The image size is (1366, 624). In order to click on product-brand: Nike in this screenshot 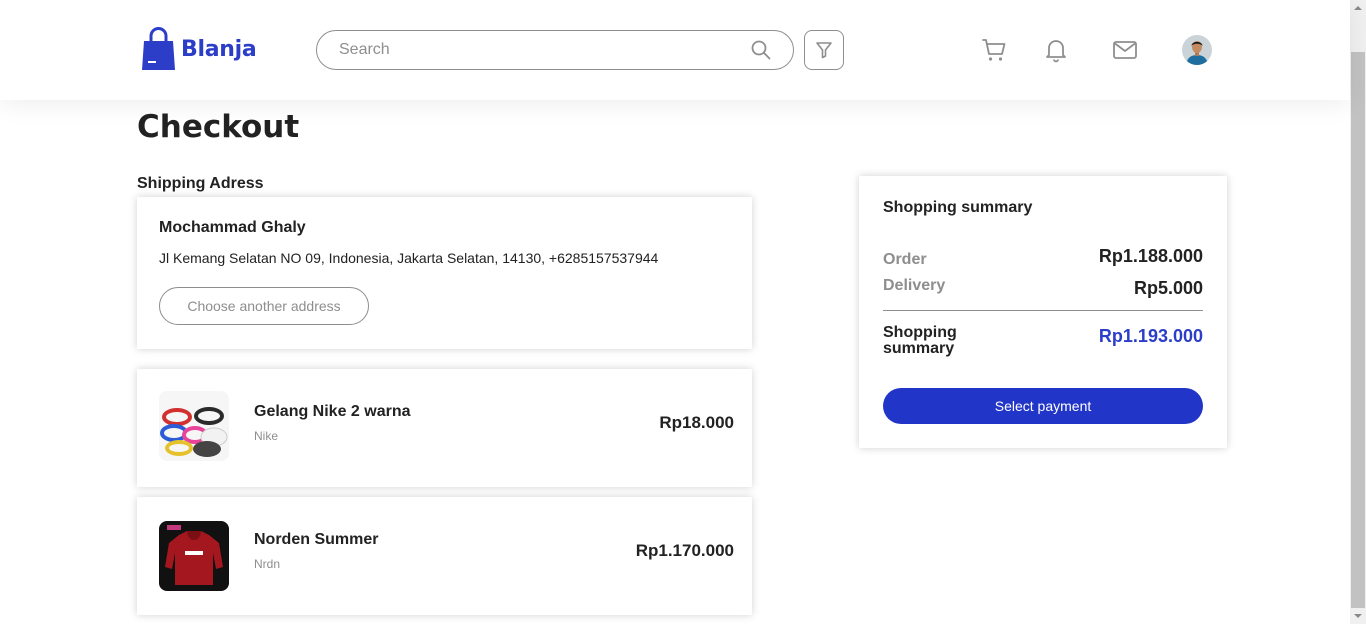, I will do `click(266, 436)`.